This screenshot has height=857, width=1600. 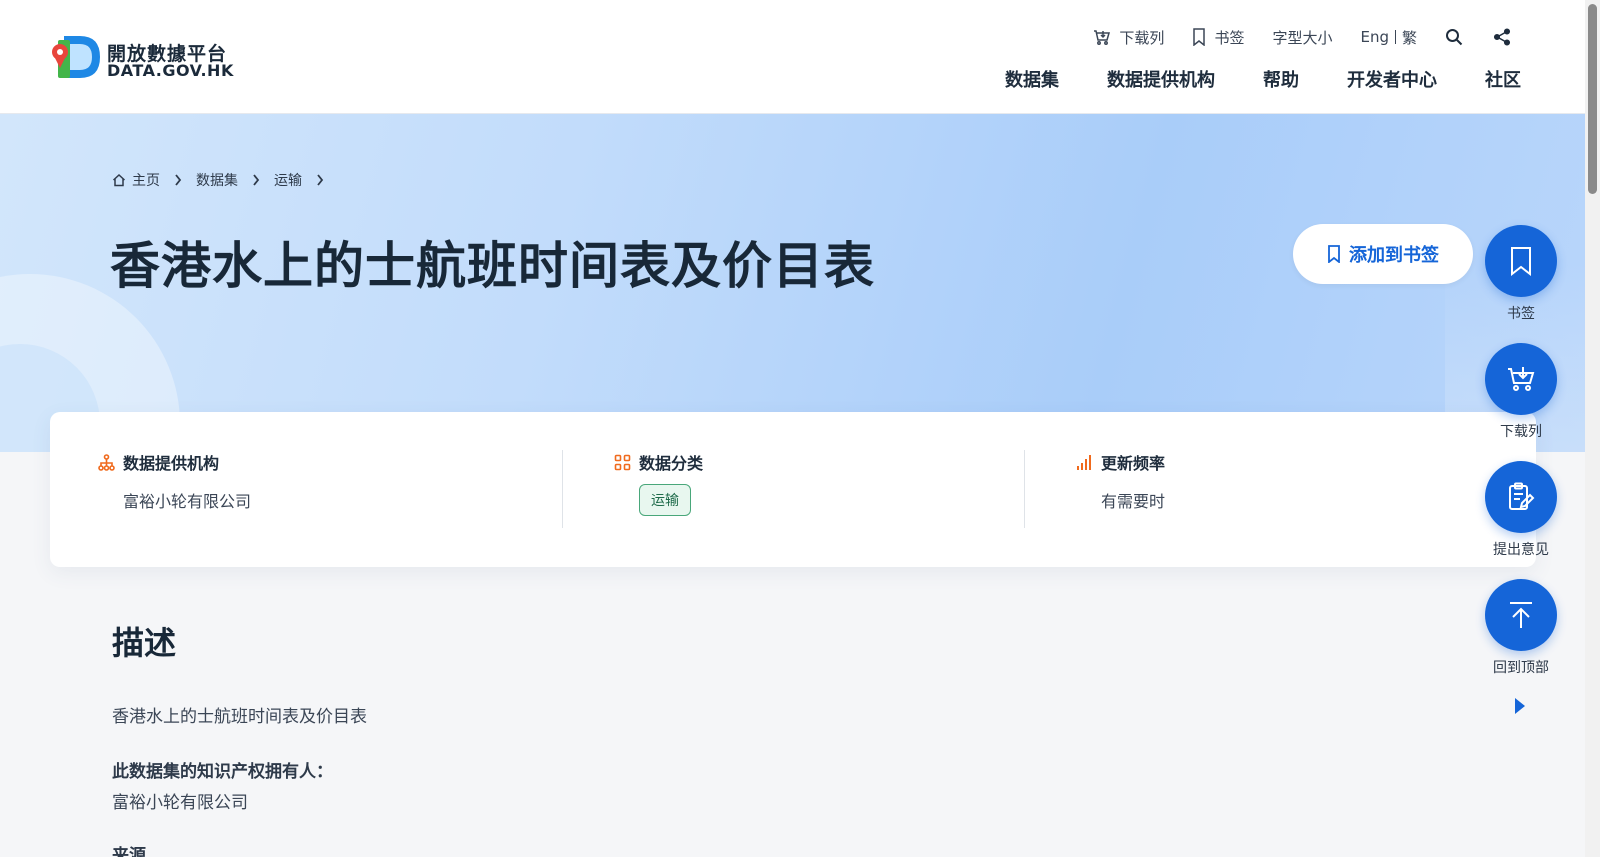 I want to click on fab-bookmark-button, so click(x=1521, y=261).